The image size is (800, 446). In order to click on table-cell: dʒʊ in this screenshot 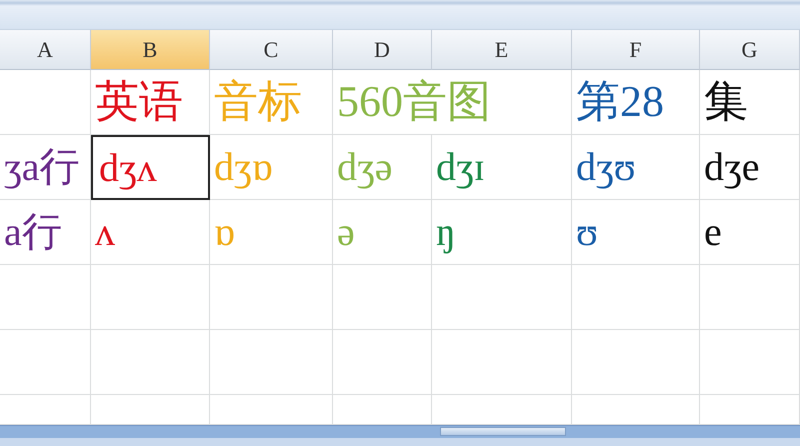, I will do `click(636, 167)`.